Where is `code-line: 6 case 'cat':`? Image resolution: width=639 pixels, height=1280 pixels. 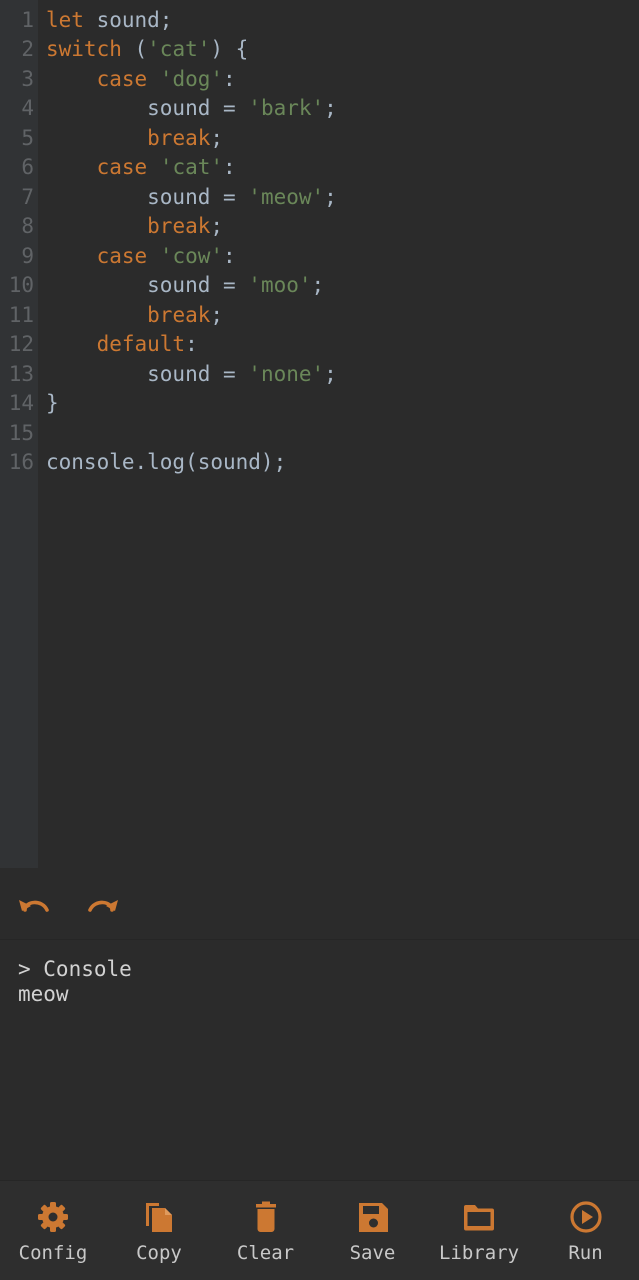 code-line: 6 case 'cat': is located at coordinates (319, 168).